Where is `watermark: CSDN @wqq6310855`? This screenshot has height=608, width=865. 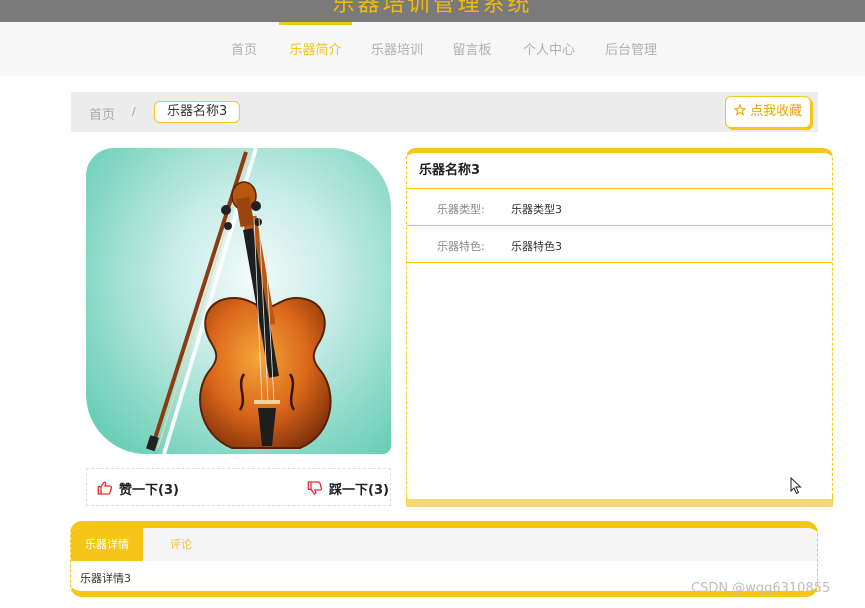 watermark: CSDN @wqq6310855 is located at coordinates (761, 588).